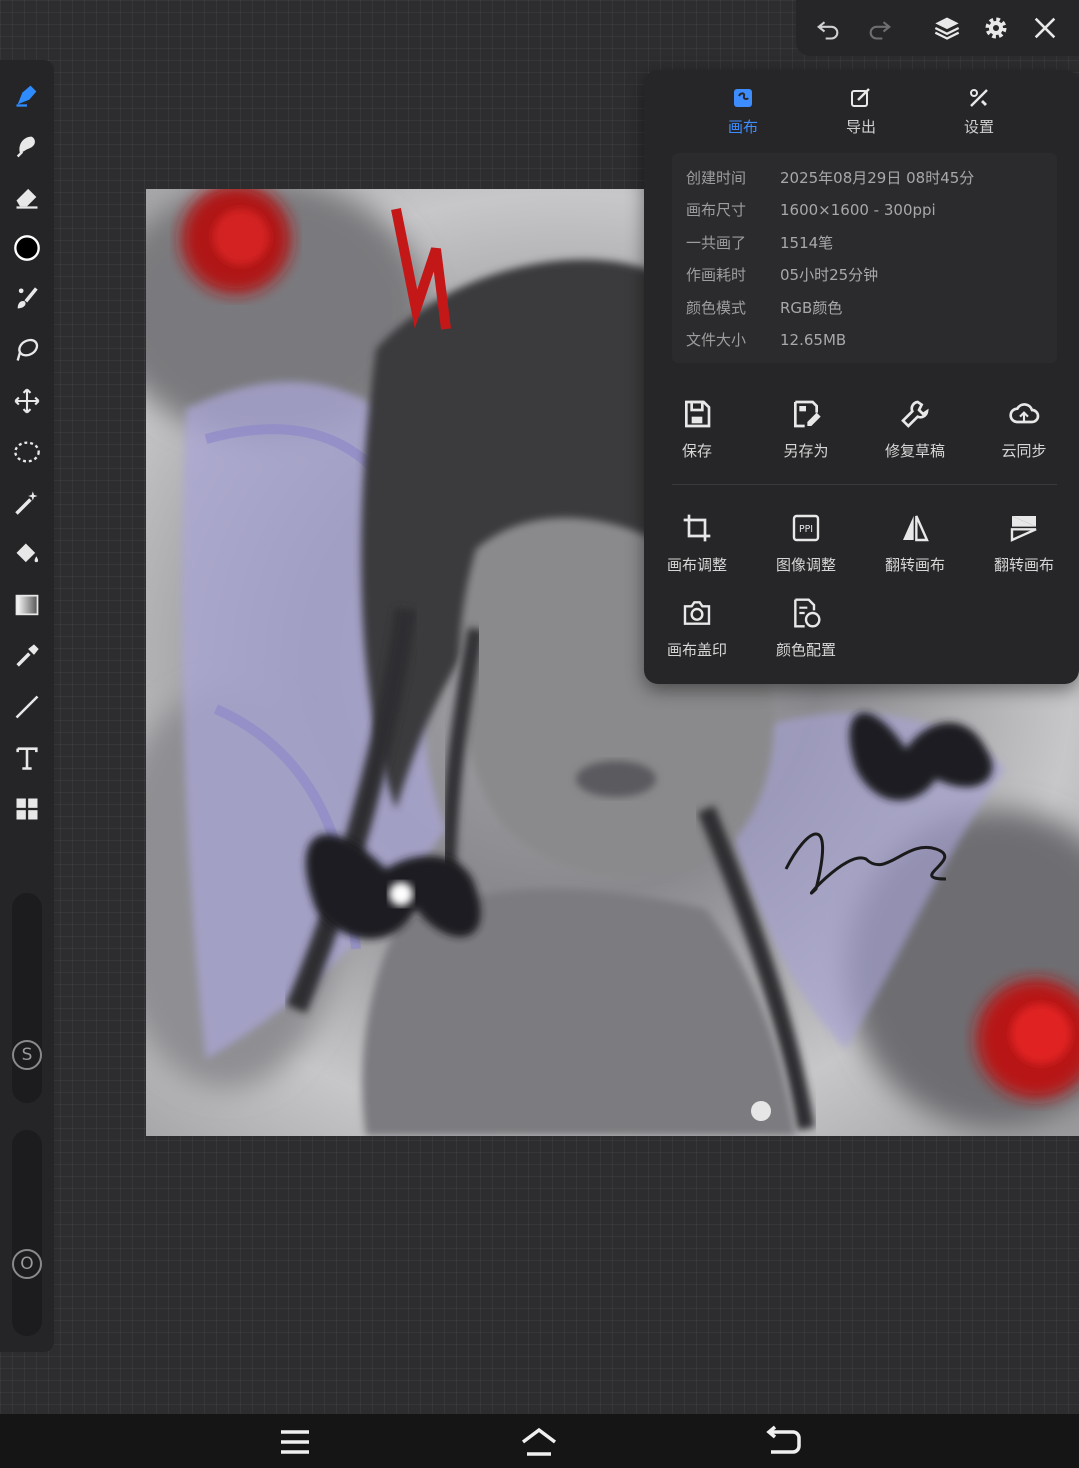 This screenshot has height=1468, width=1079. I want to click on tab-export: 导出, so click(861, 110).